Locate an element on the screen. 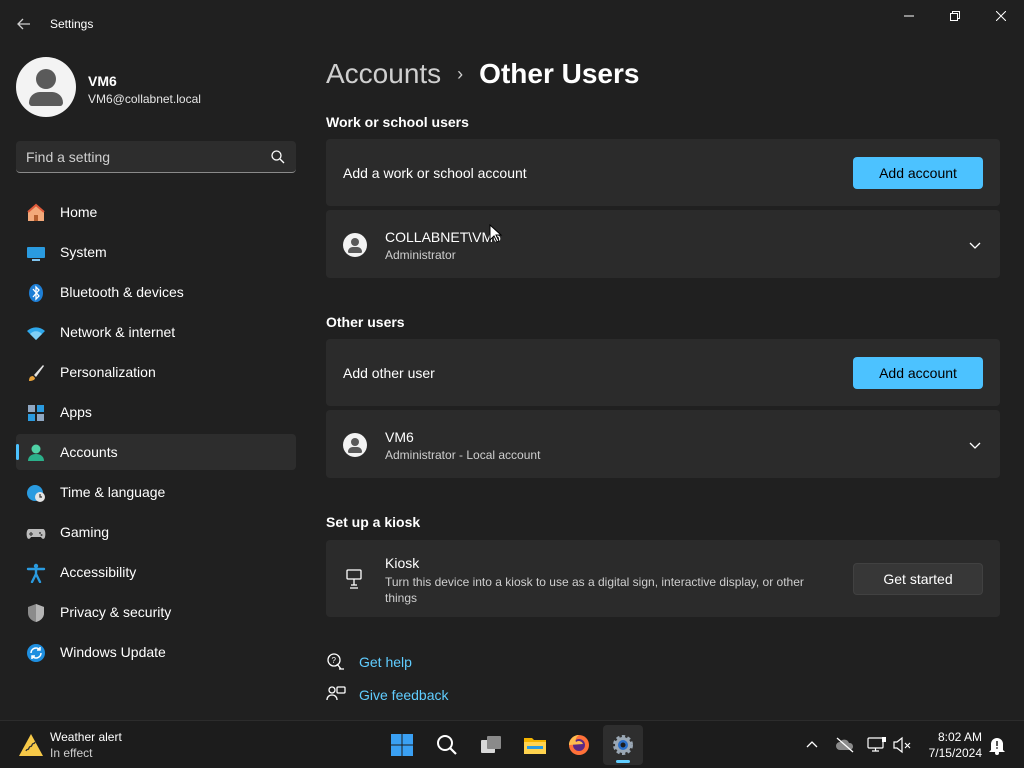 The image size is (1024, 768). add-work-school-label: Add a work or school account is located at coordinates (435, 173).